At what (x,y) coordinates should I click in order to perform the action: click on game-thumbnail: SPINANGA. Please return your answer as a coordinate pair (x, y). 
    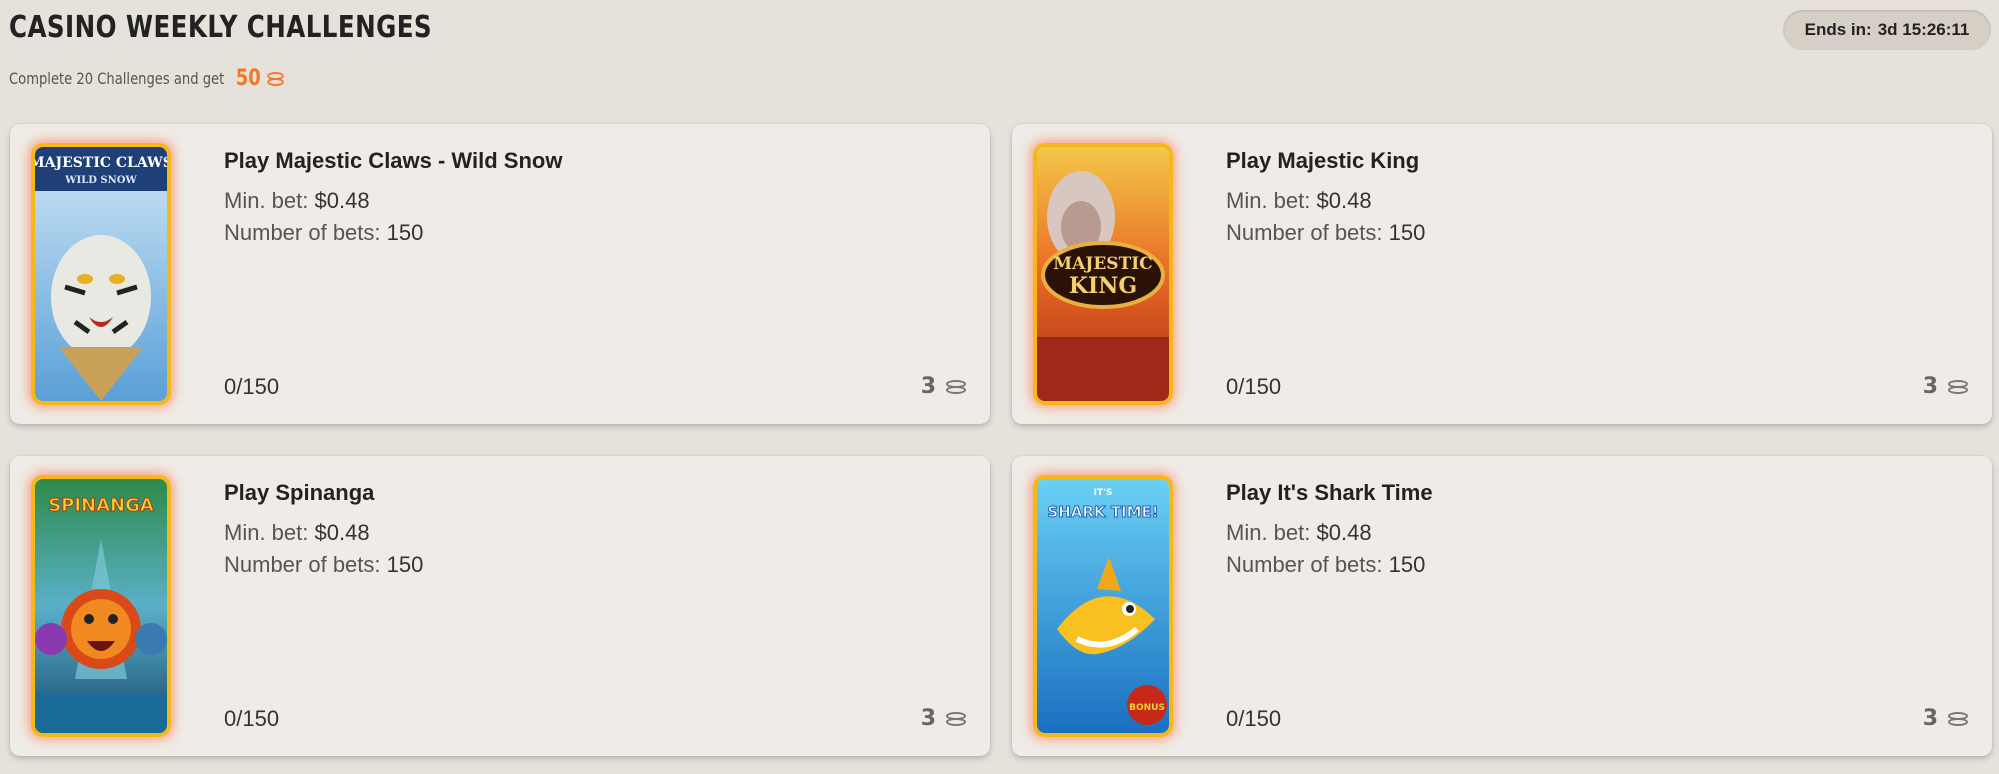
    Looking at the image, I should click on (101, 606).